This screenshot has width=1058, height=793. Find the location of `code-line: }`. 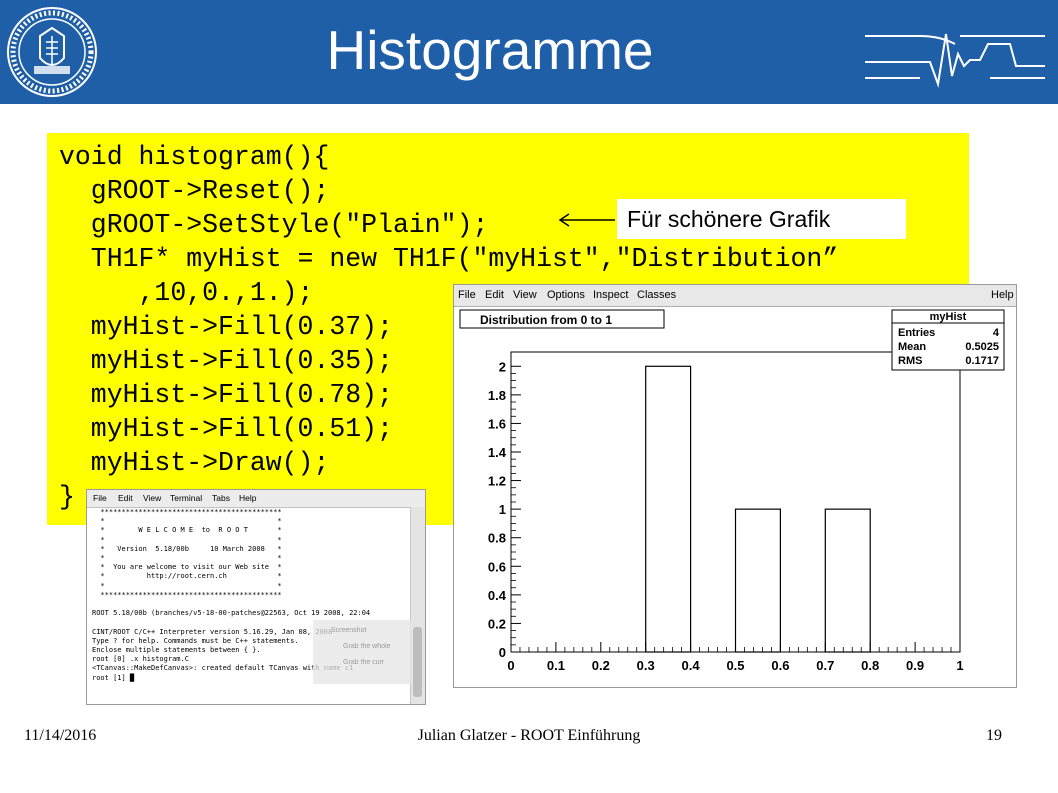

code-line: } is located at coordinates (67, 497).